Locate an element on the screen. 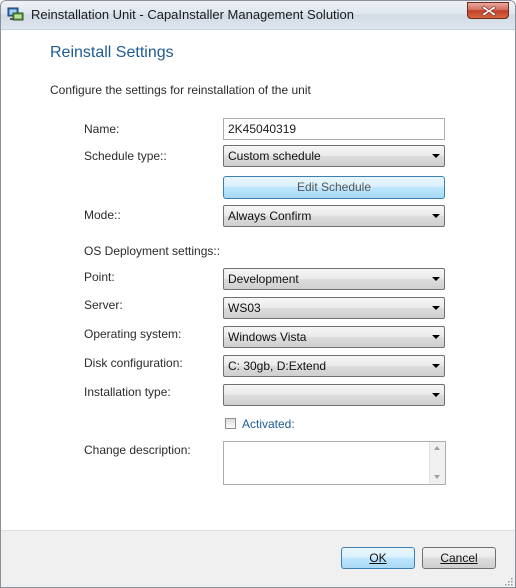 This screenshot has width=516, height=588. cancel-button-label: Cancel is located at coordinates (459, 558).